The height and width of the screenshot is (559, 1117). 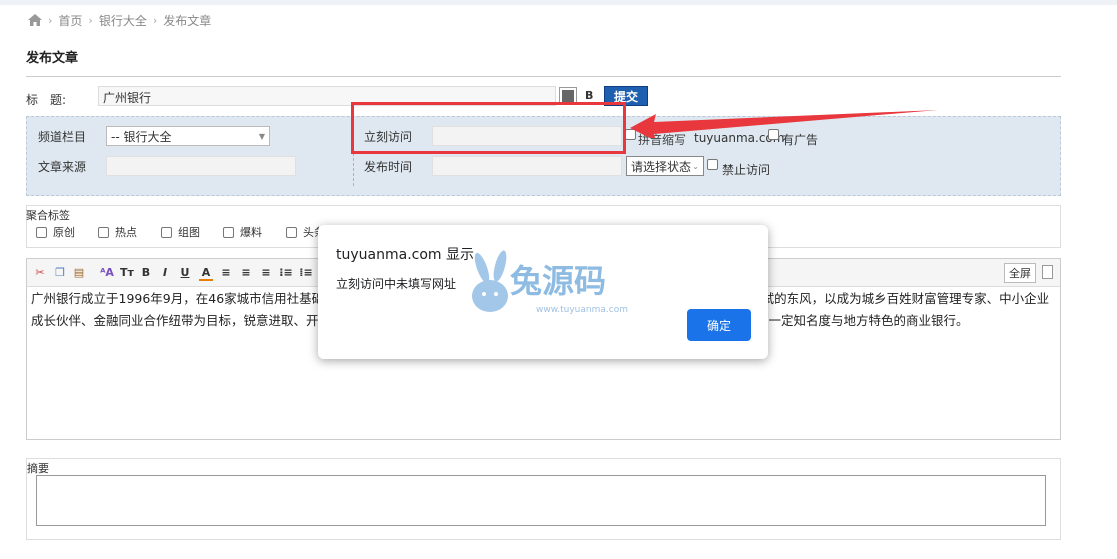 I want to click on fullscreen-button: 全屏, so click(x=1020, y=273).